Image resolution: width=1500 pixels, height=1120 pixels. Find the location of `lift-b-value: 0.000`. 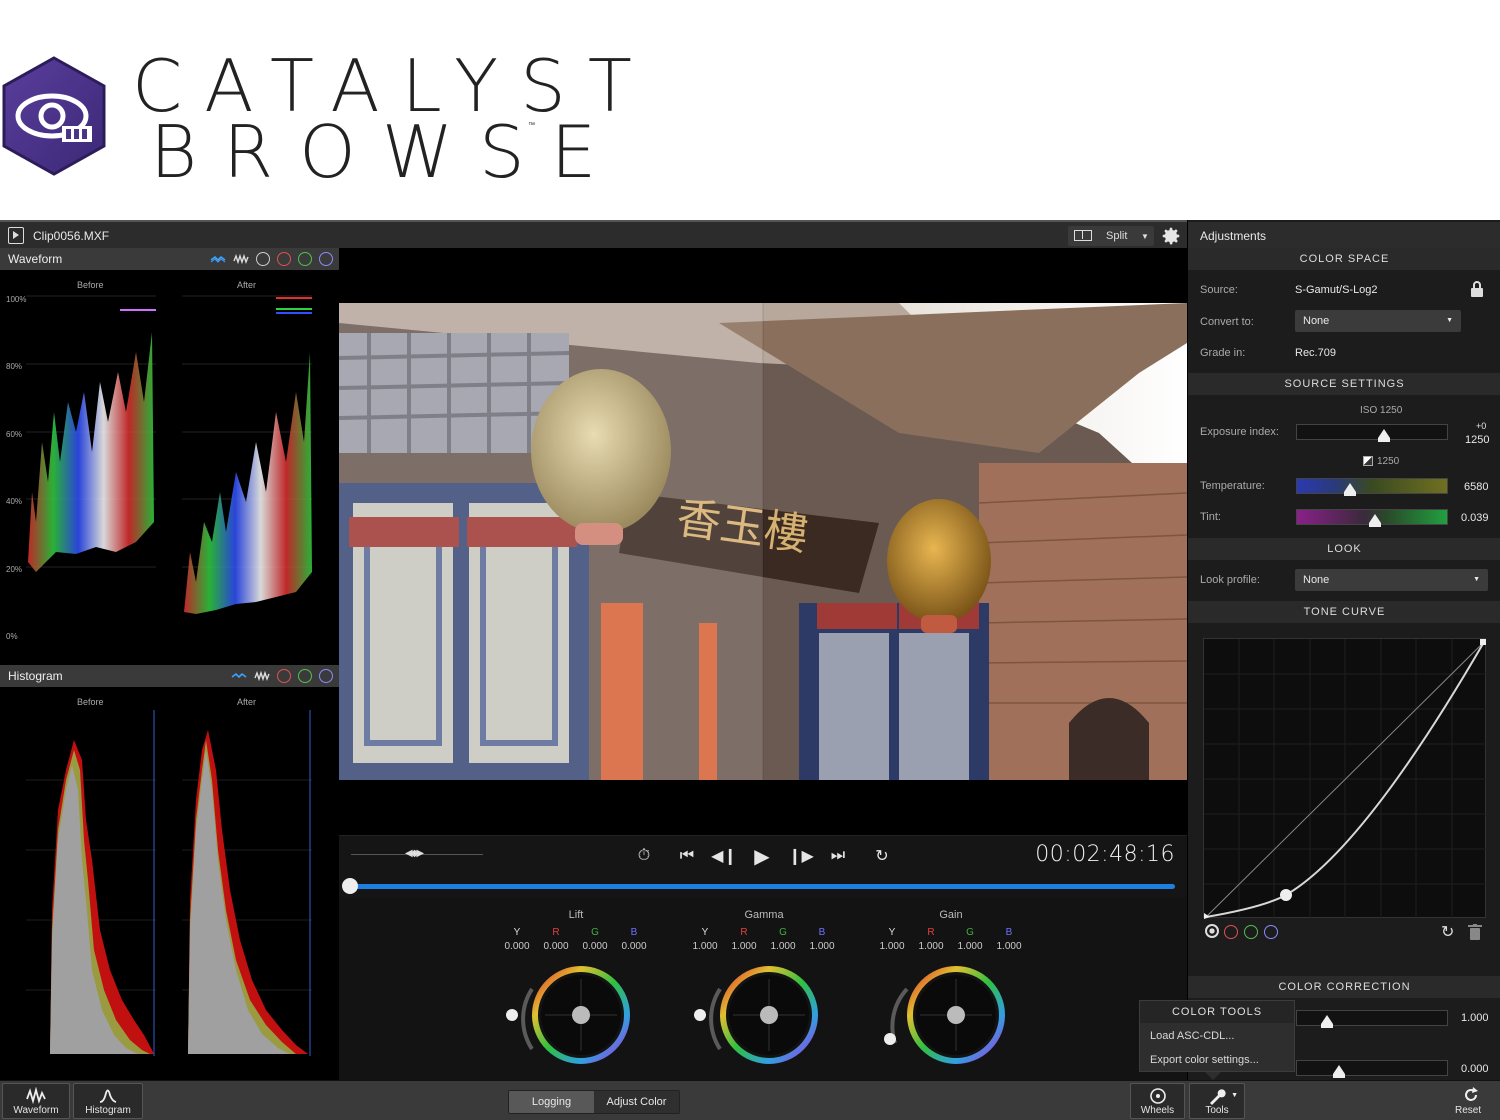

lift-b-value: 0.000 is located at coordinates (634, 946).